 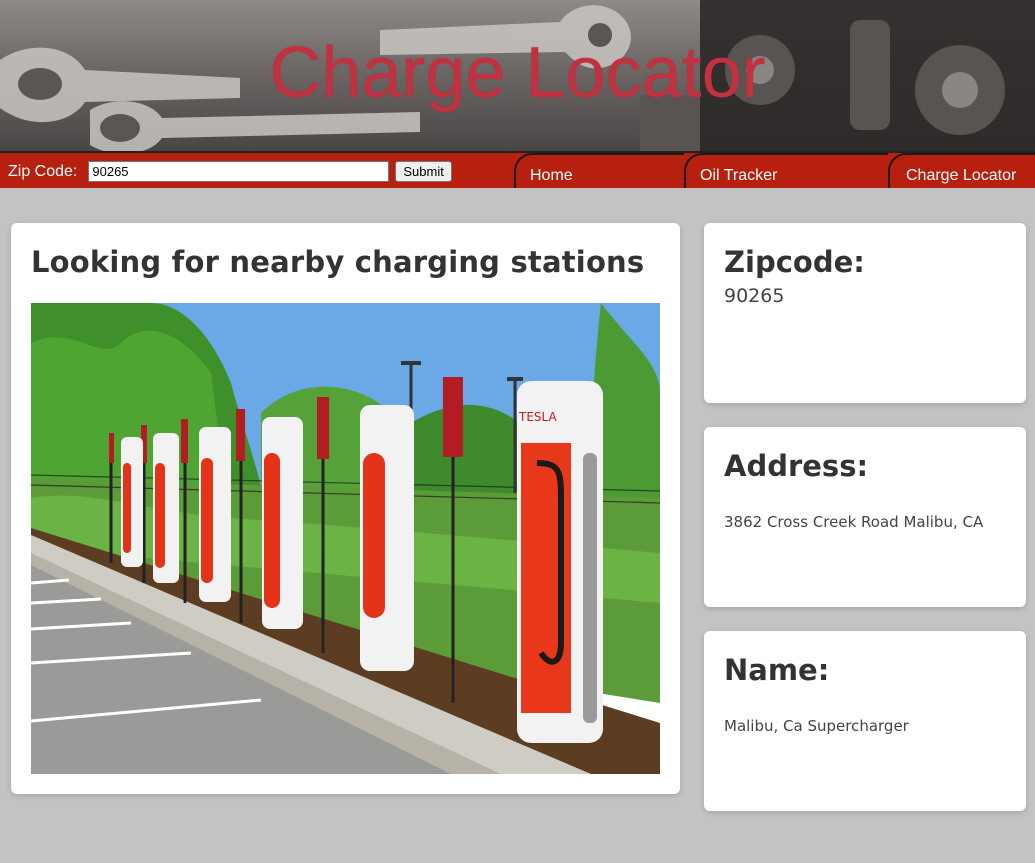 I want to click on main-card-title: Looking for nearby charging stations, so click(x=338, y=262).